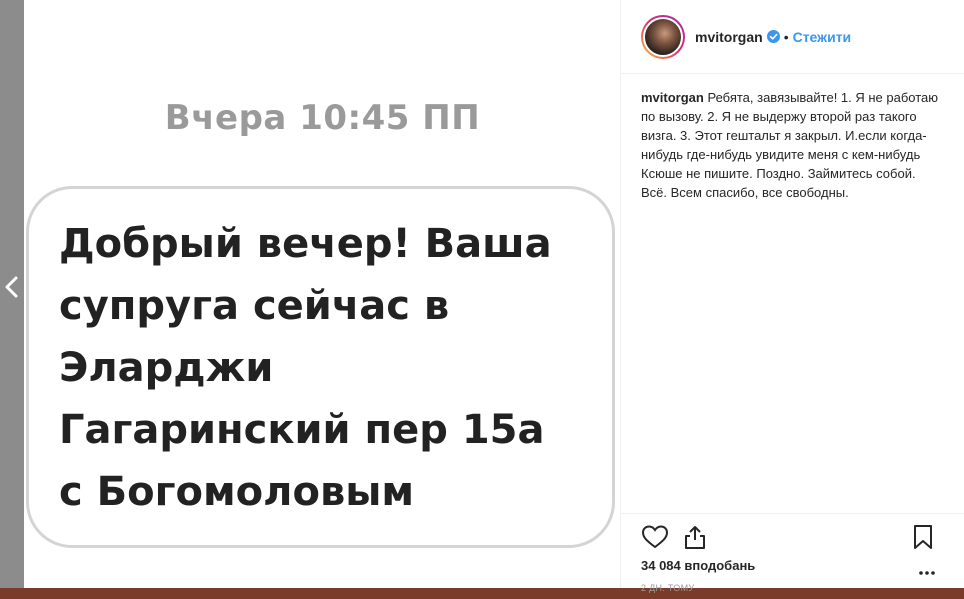 The height and width of the screenshot is (599, 964). I want to click on header-username: mvitorgan, so click(729, 37).